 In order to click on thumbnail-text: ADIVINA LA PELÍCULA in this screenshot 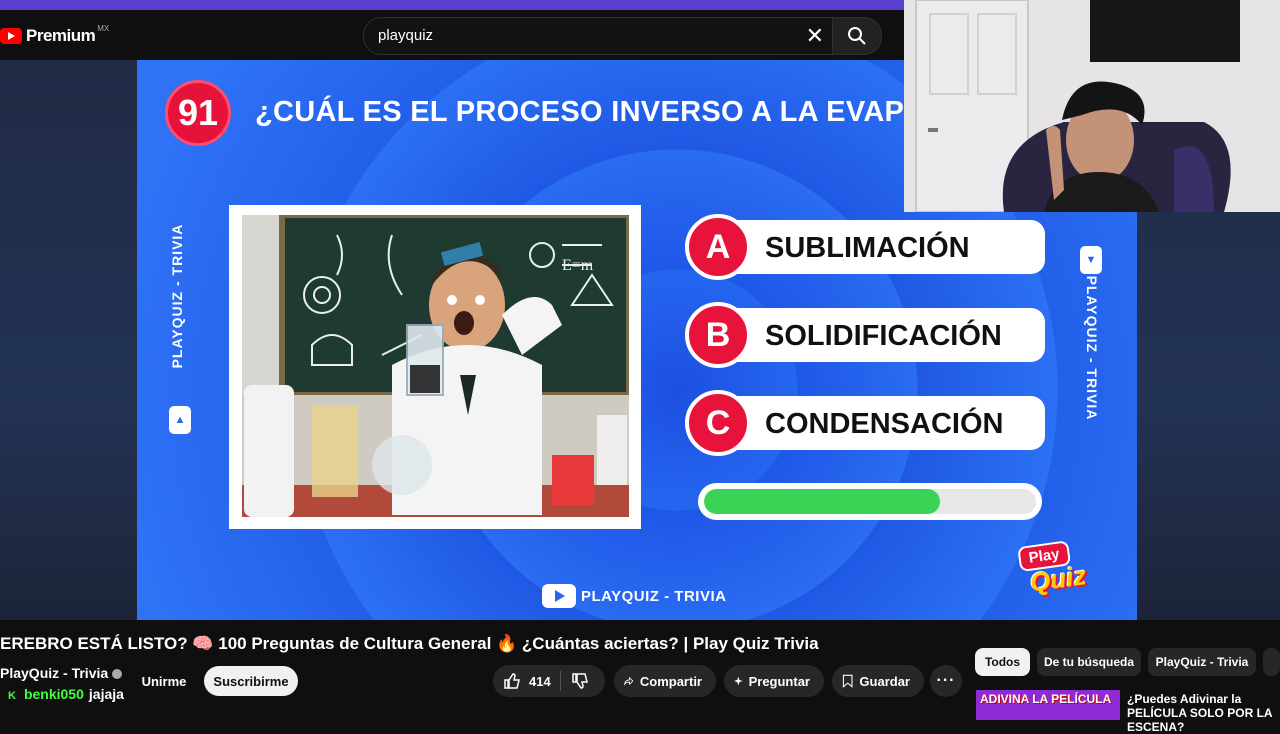, I will do `click(1046, 699)`.